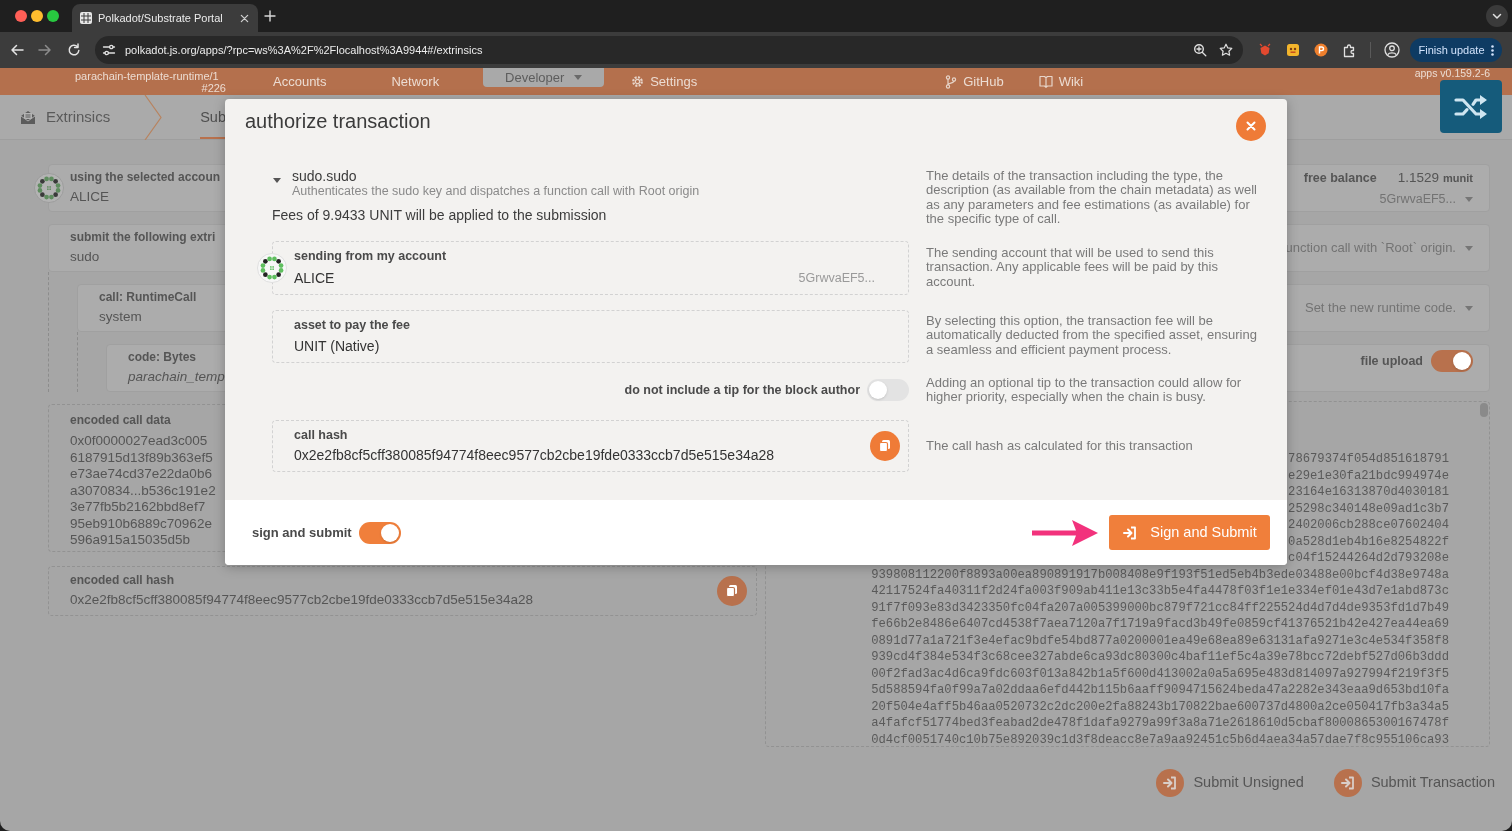 Image resolution: width=1512 pixels, height=831 pixels. I want to click on help-text: Adding an optional tip to the transaction could allow for higher priority, especially when the chain is busy., so click(1084, 390).